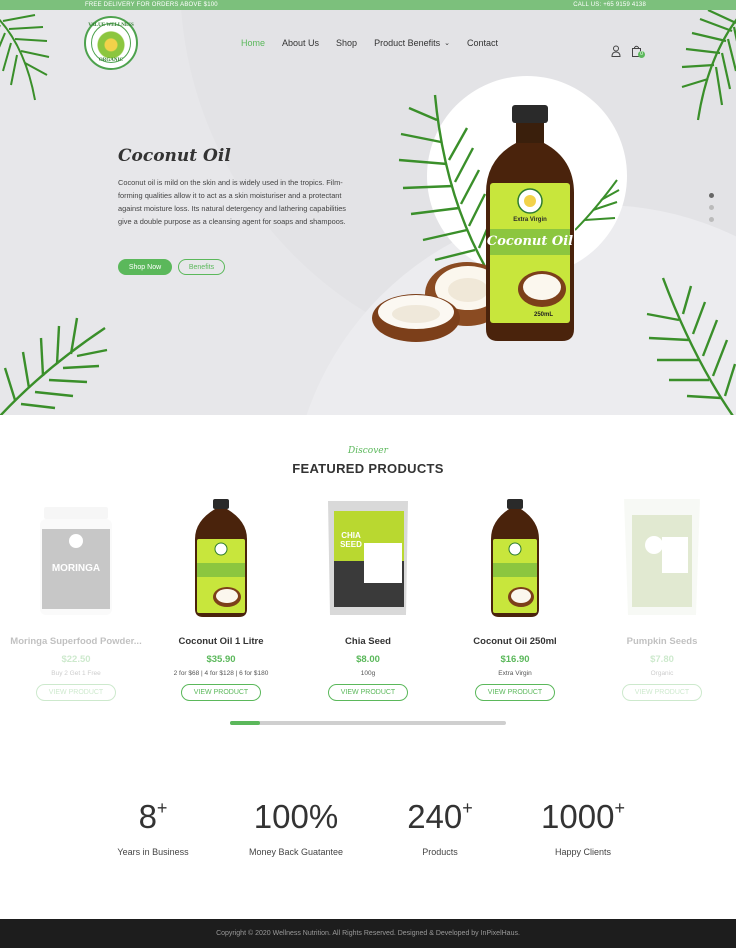  I want to click on product-name: Chia Seed, so click(368, 643).